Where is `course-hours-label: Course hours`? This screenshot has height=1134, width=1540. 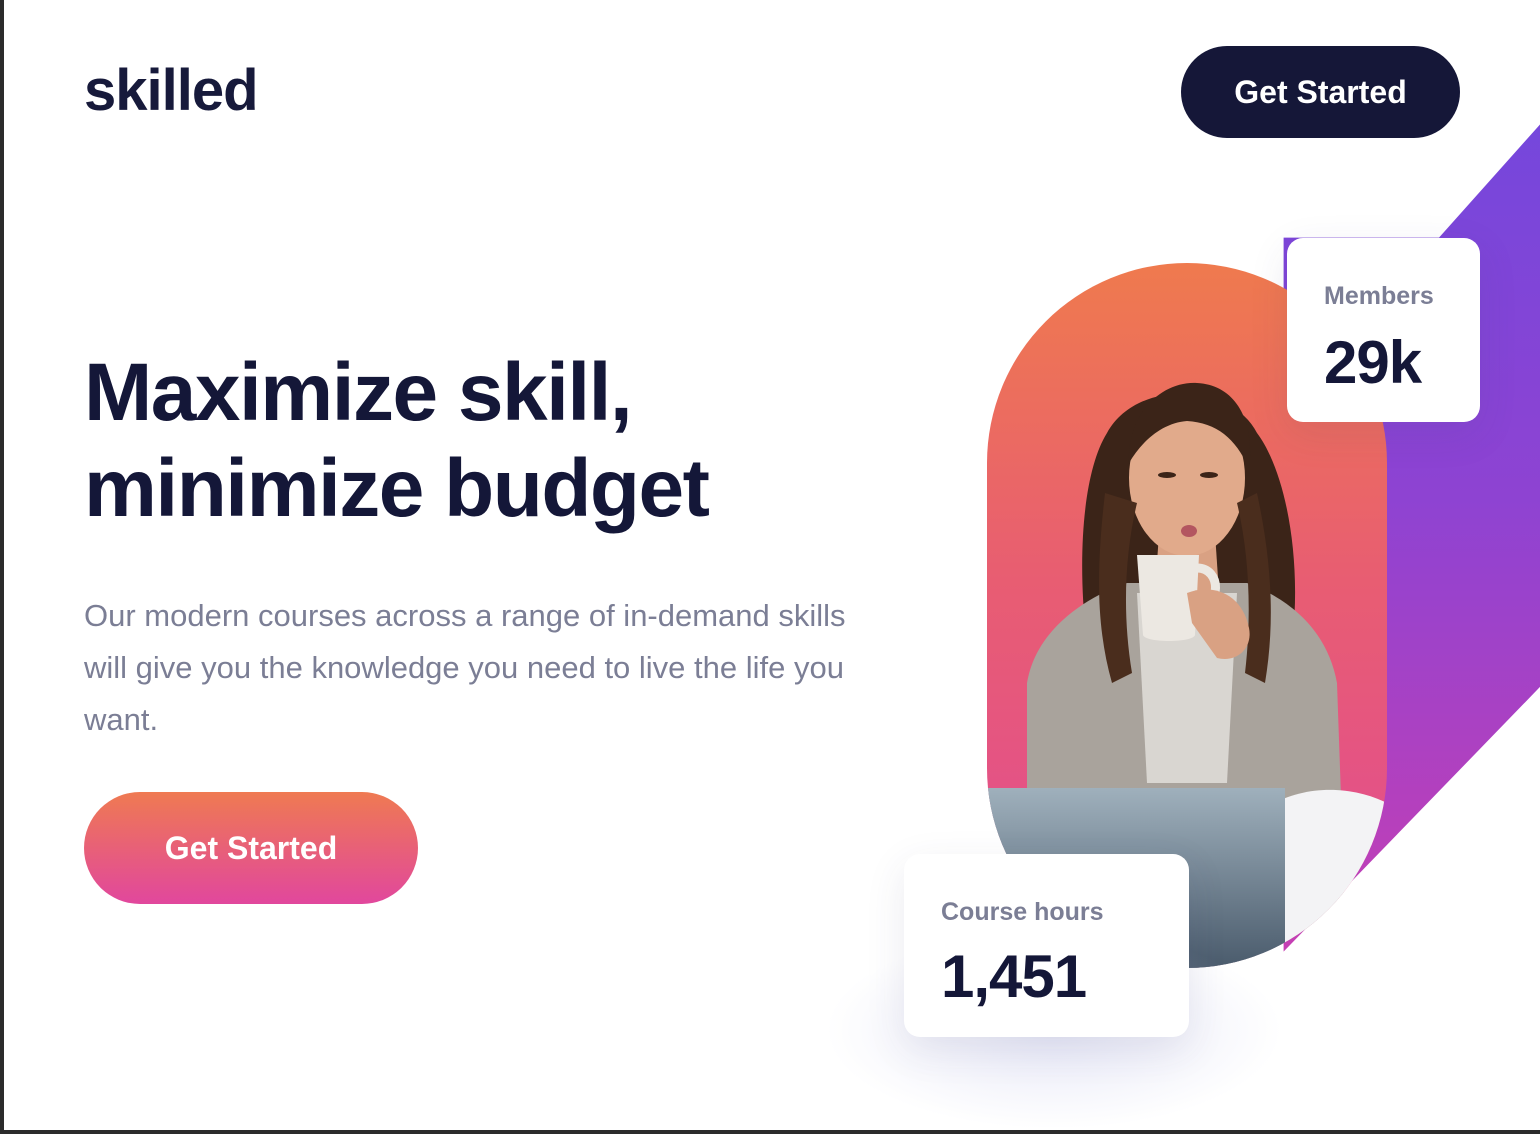 course-hours-label: Course hours is located at coordinates (1022, 912).